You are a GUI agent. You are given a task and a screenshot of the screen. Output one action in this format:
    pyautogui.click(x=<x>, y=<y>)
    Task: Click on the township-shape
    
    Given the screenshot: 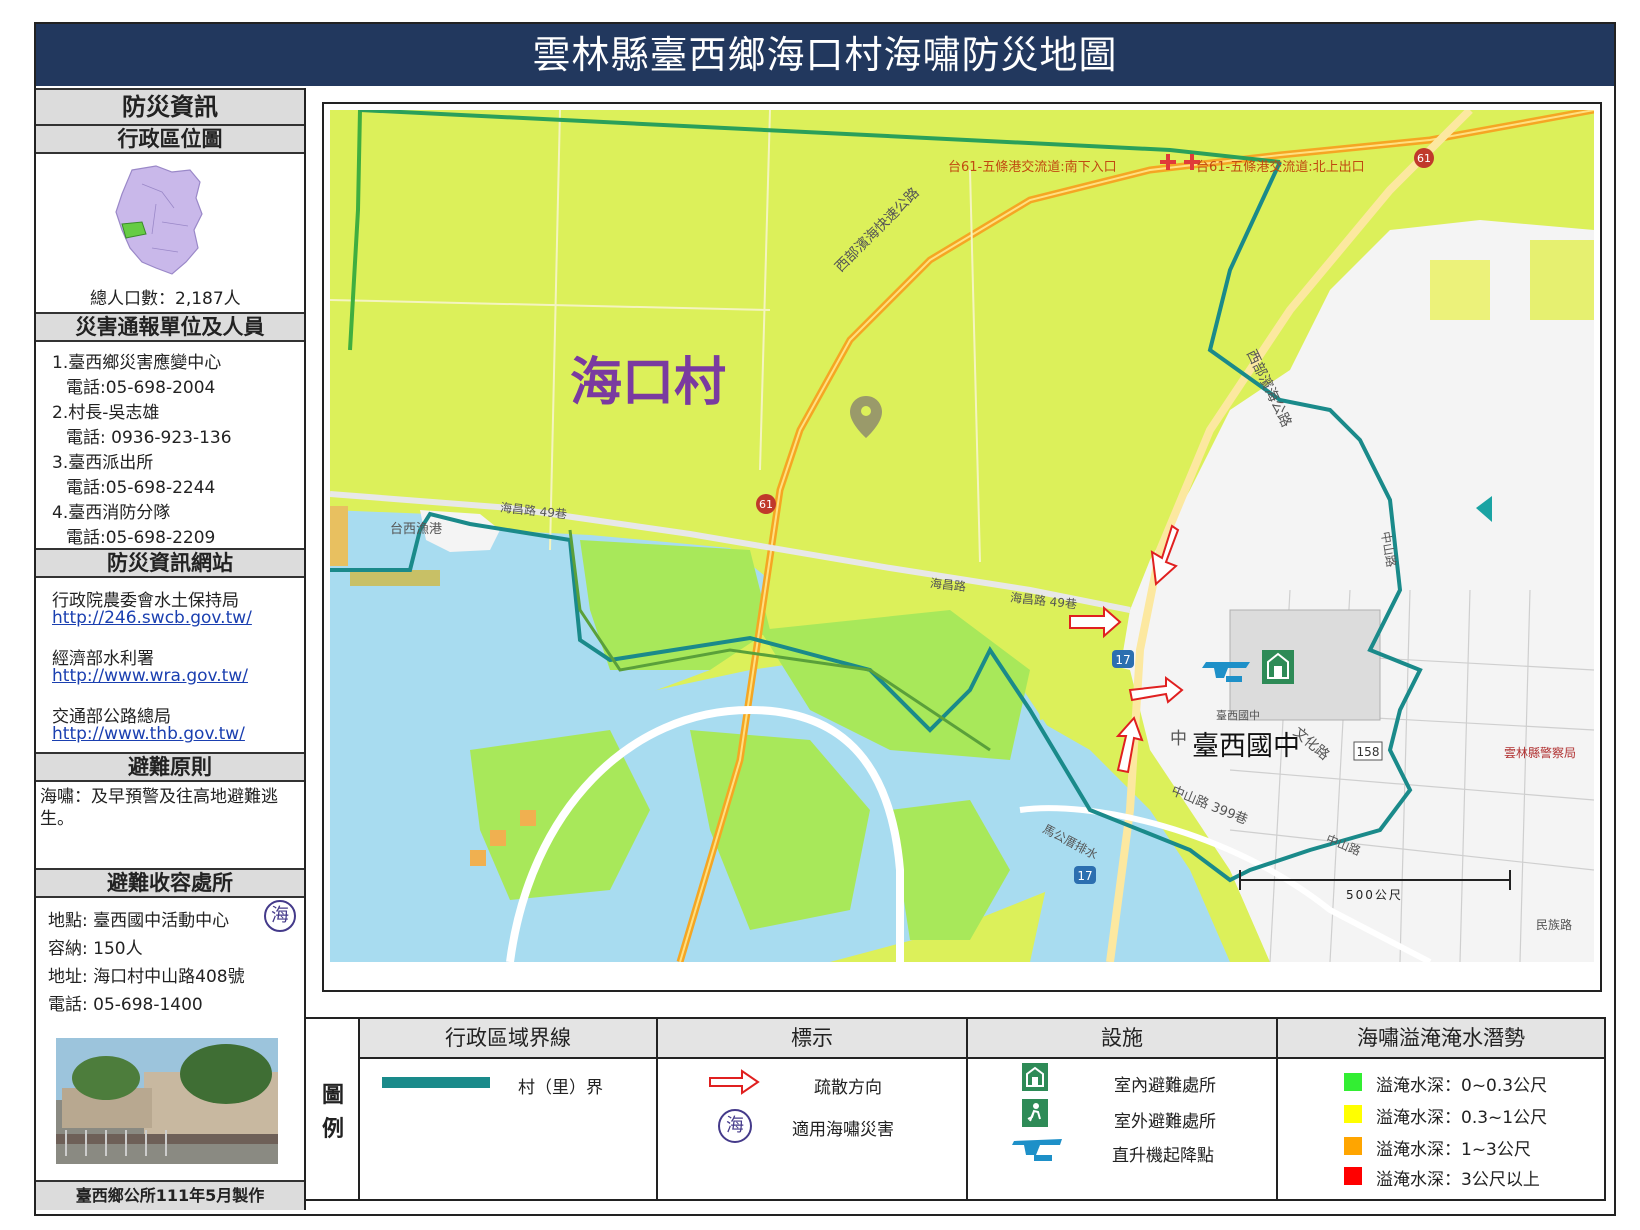 What is the action you would take?
    pyautogui.click(x=159, y=220)
    